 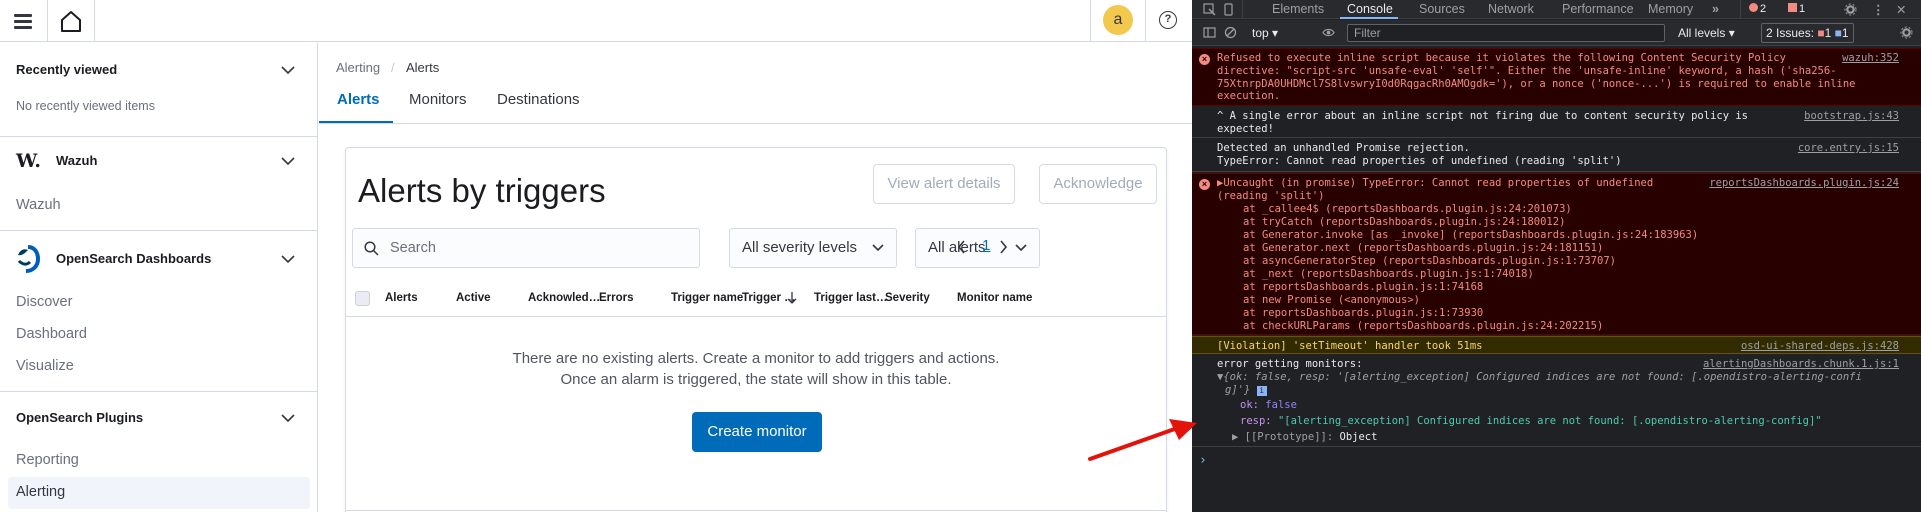 What do you see at coordinates (1848, 148) in the screenshot?
I see `message-source-link: core.entry.js:15` at bounding box center [1848, 148].